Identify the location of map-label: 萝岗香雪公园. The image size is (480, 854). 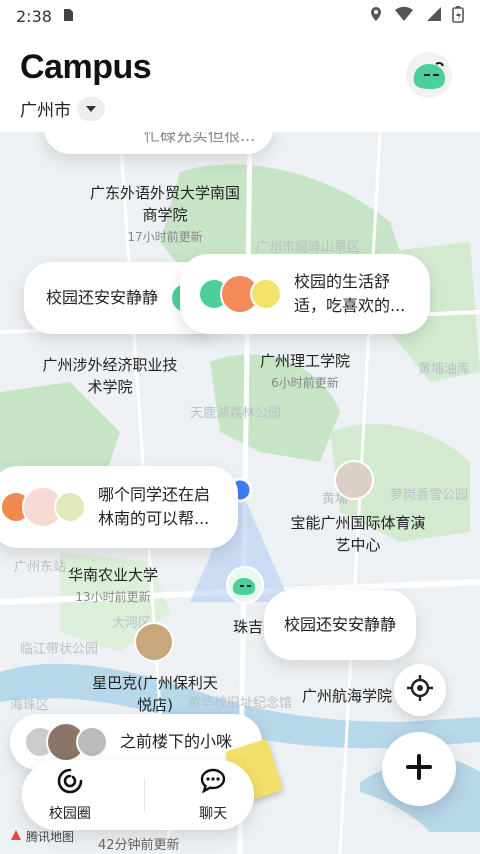
(429, 495).